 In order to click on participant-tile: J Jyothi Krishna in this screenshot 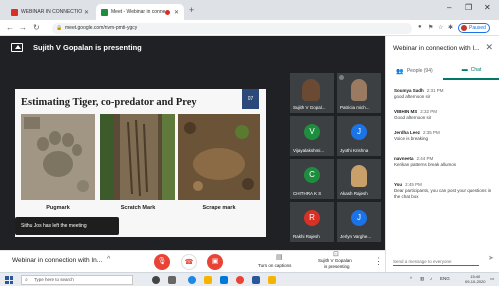, I will do `click(359, 136)`.